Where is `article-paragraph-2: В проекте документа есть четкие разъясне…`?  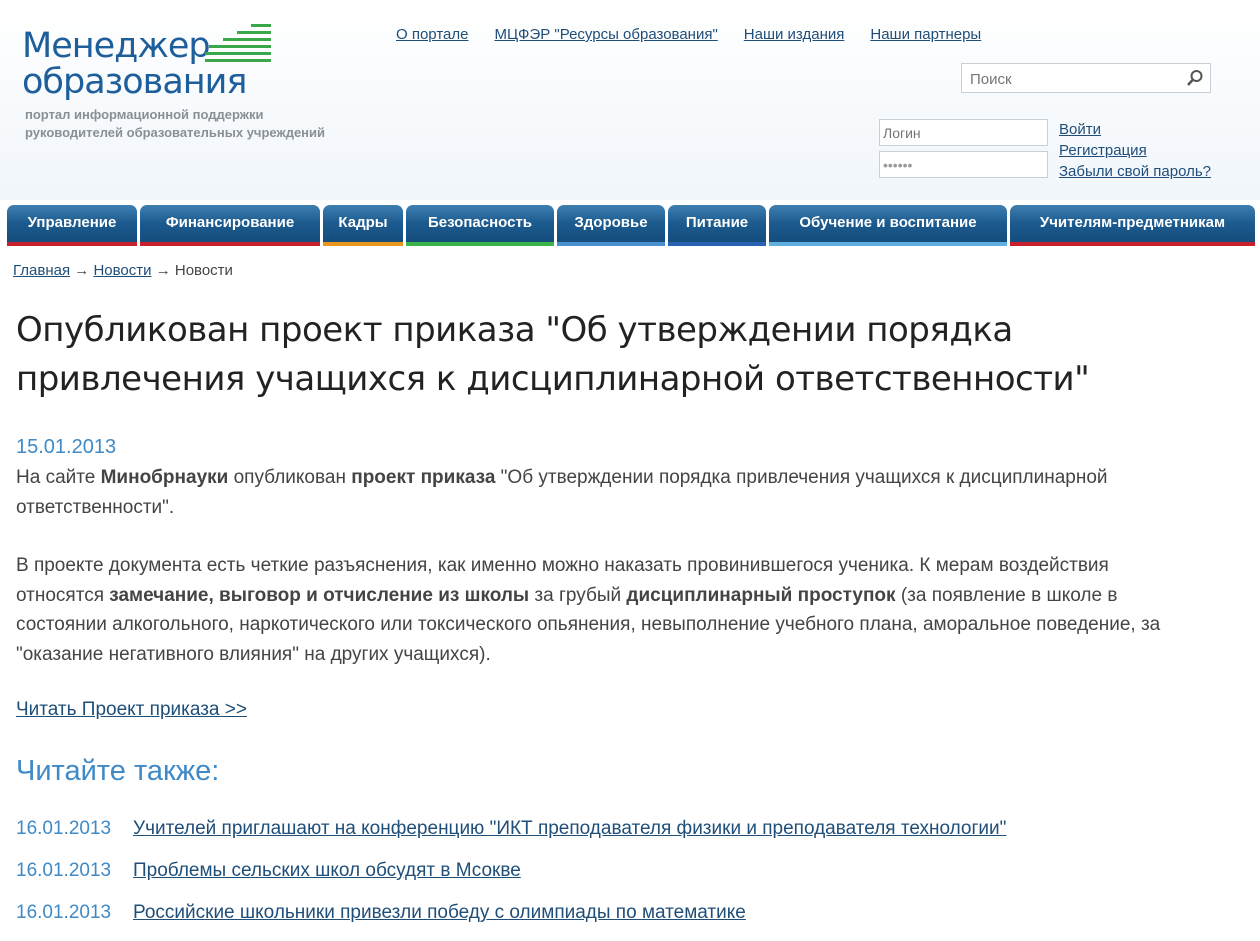
article-paragraph-2: В проекте документа есть четкие разъясне… is located at coordinates (591, 610).